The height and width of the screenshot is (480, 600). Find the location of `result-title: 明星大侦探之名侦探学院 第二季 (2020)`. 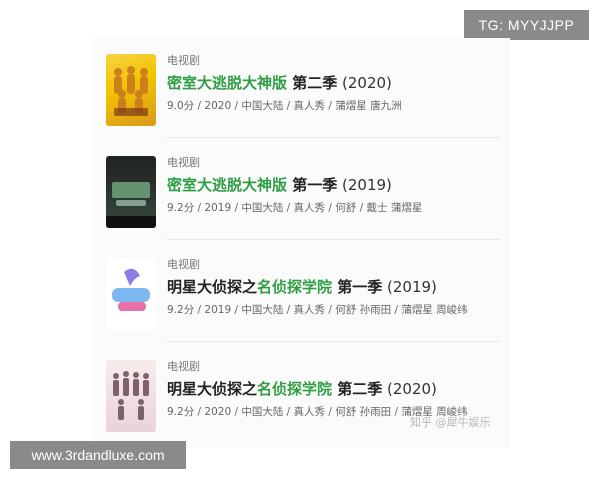

result-title: 明星大侦探之名侦探学院 第二季 (2020) is located at coordinates (302, 388).